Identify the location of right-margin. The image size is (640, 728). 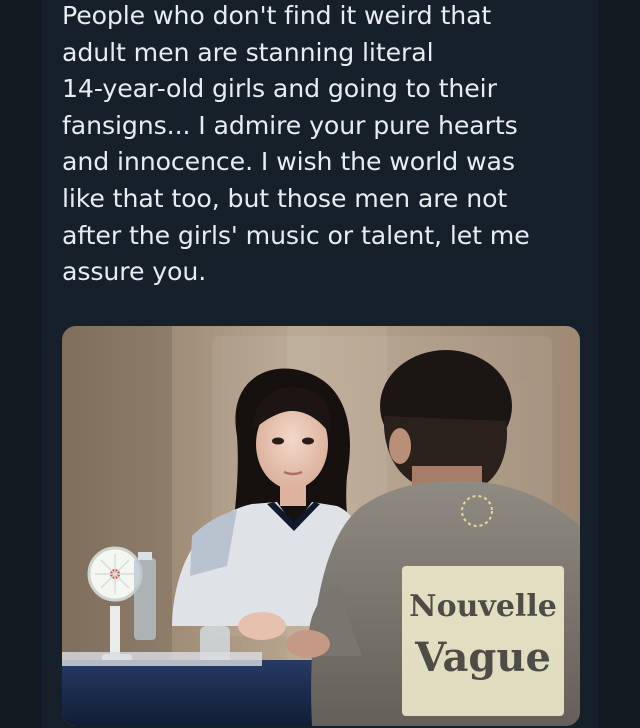
(619, 364).